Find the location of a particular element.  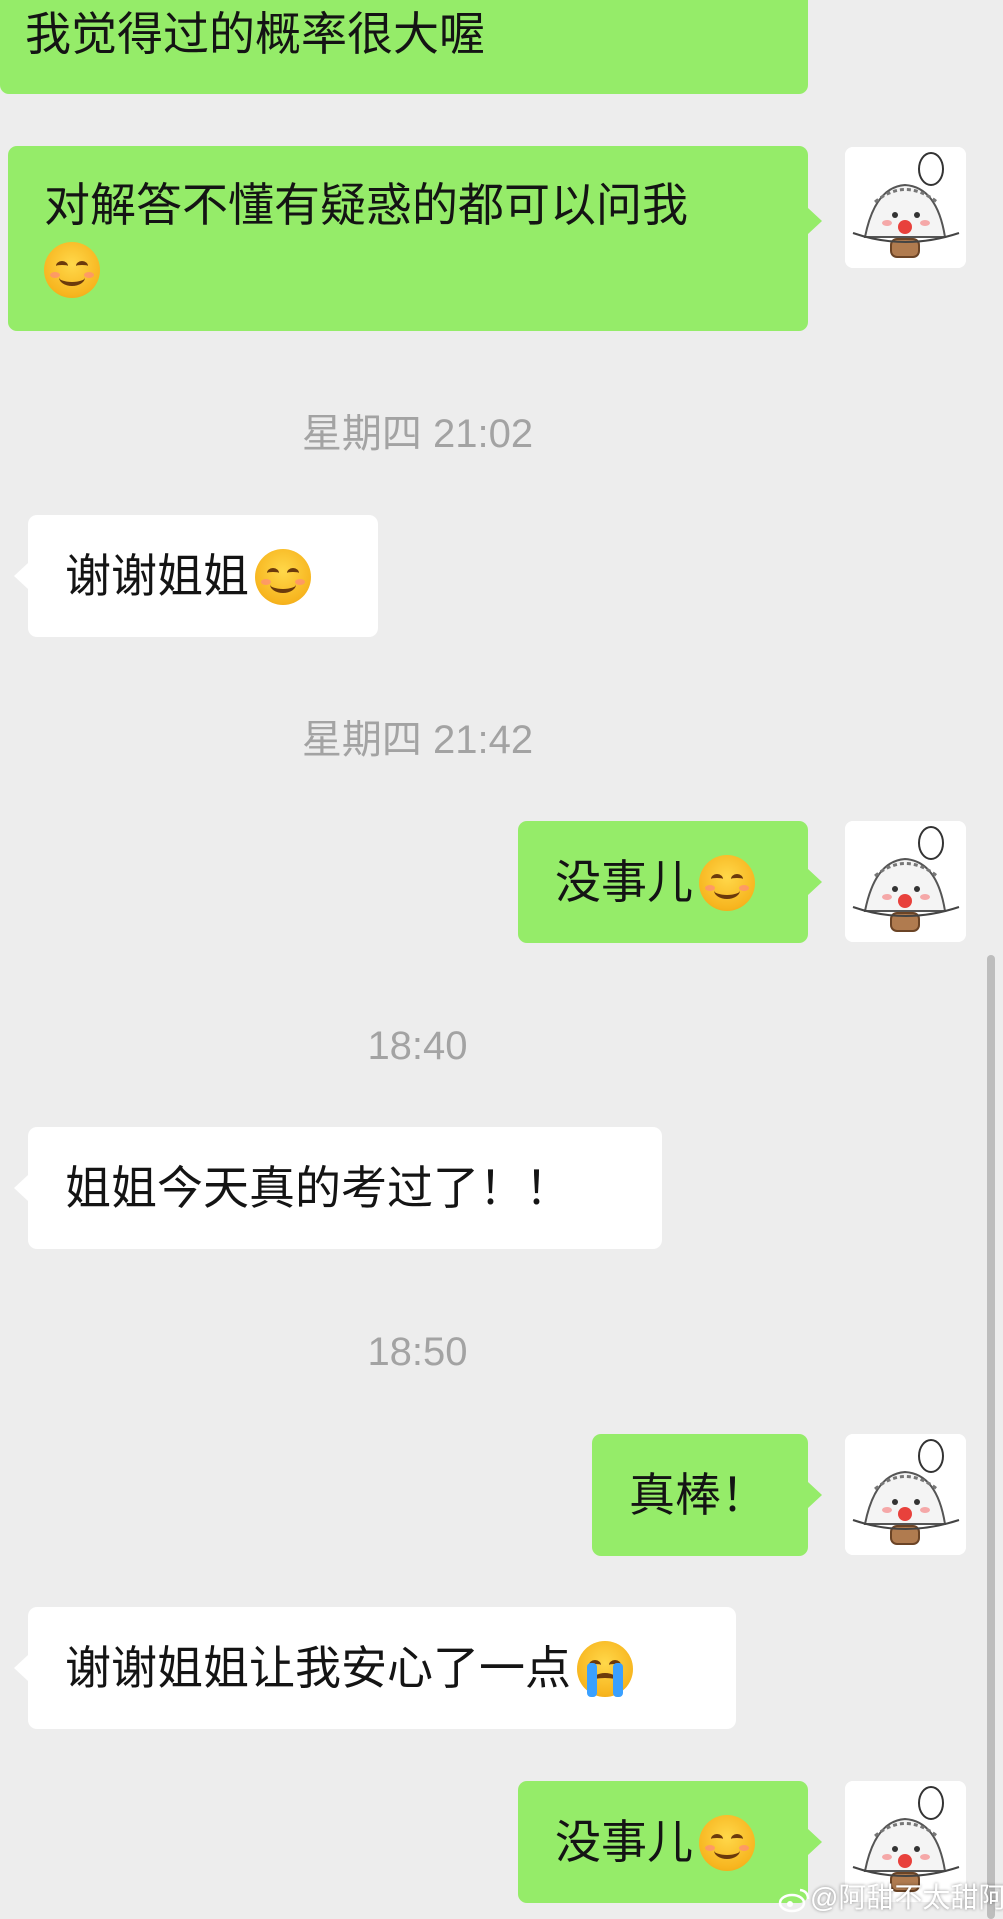

weibo-logo-icon is located at coordinates (794, 1900).